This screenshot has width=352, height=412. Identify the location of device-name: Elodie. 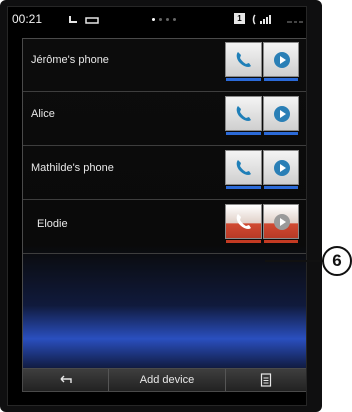
(52, 224).